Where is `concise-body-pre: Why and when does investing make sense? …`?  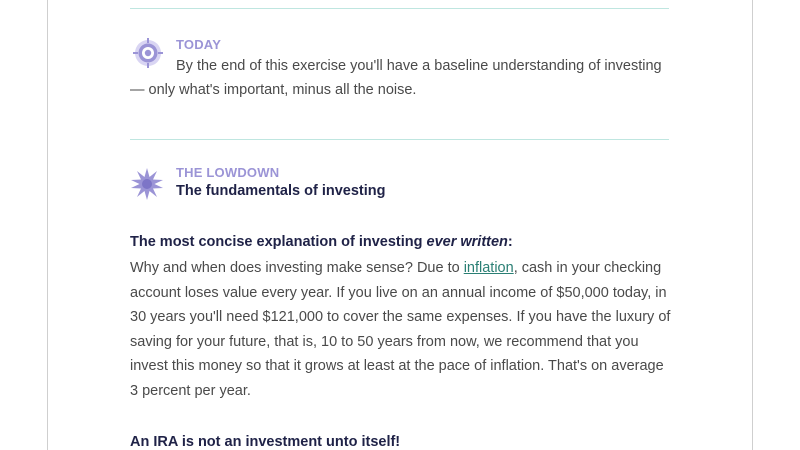
concise-body-pre: Why and when does investing make sense? … is located at coordinates (297, 268).